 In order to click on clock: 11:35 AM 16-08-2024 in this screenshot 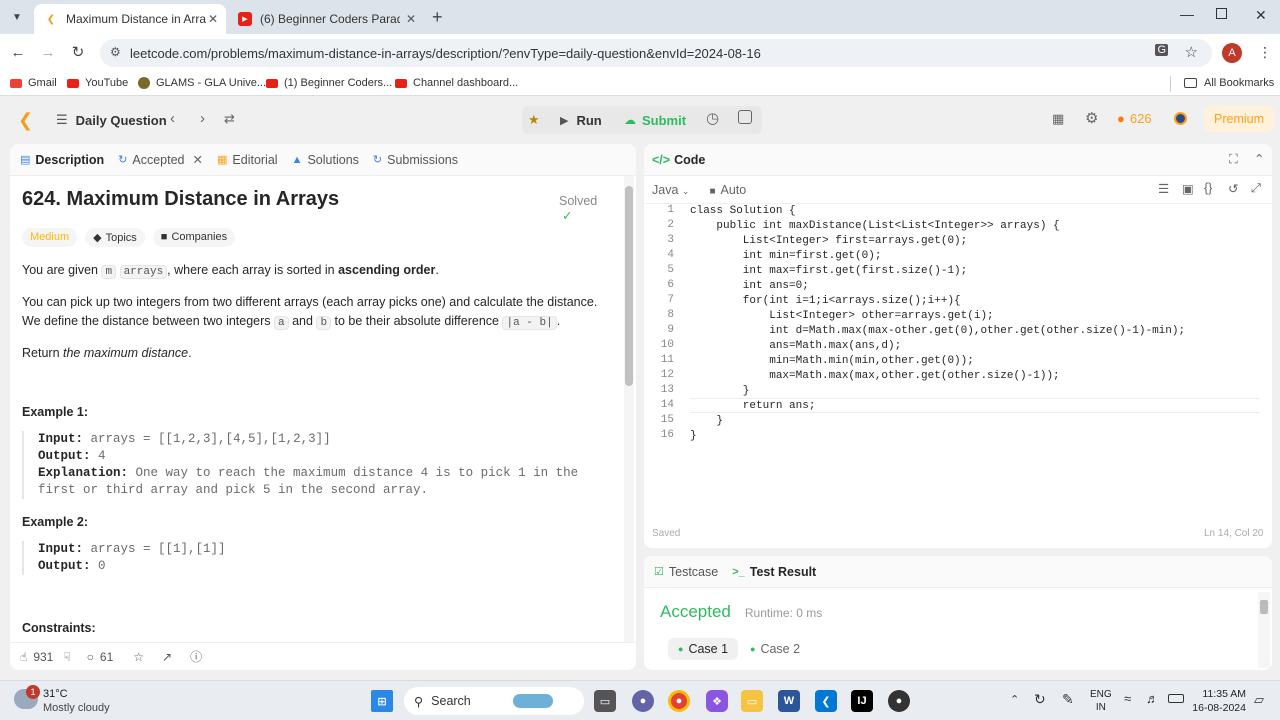, I will do `click(1218, 701)`.